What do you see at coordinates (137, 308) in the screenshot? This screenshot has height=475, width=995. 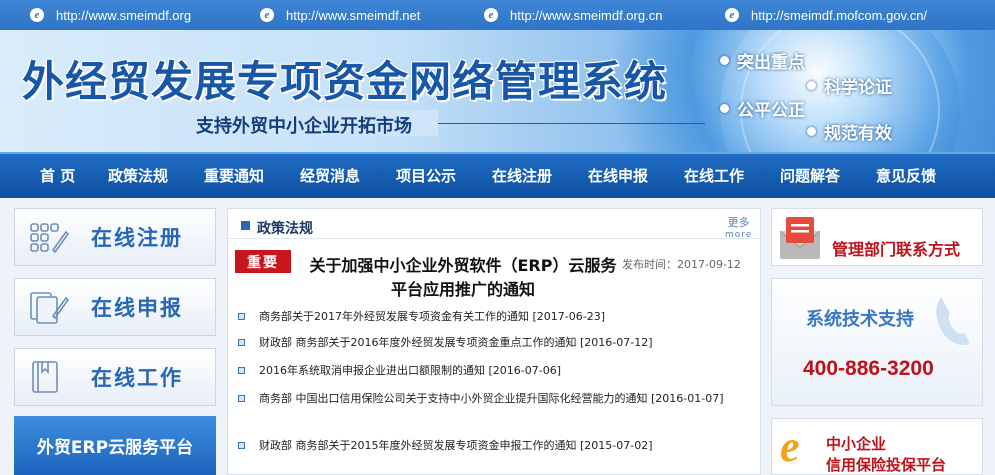 I see `online-apply-label: 在线申报` at bounding box center [137, 308].